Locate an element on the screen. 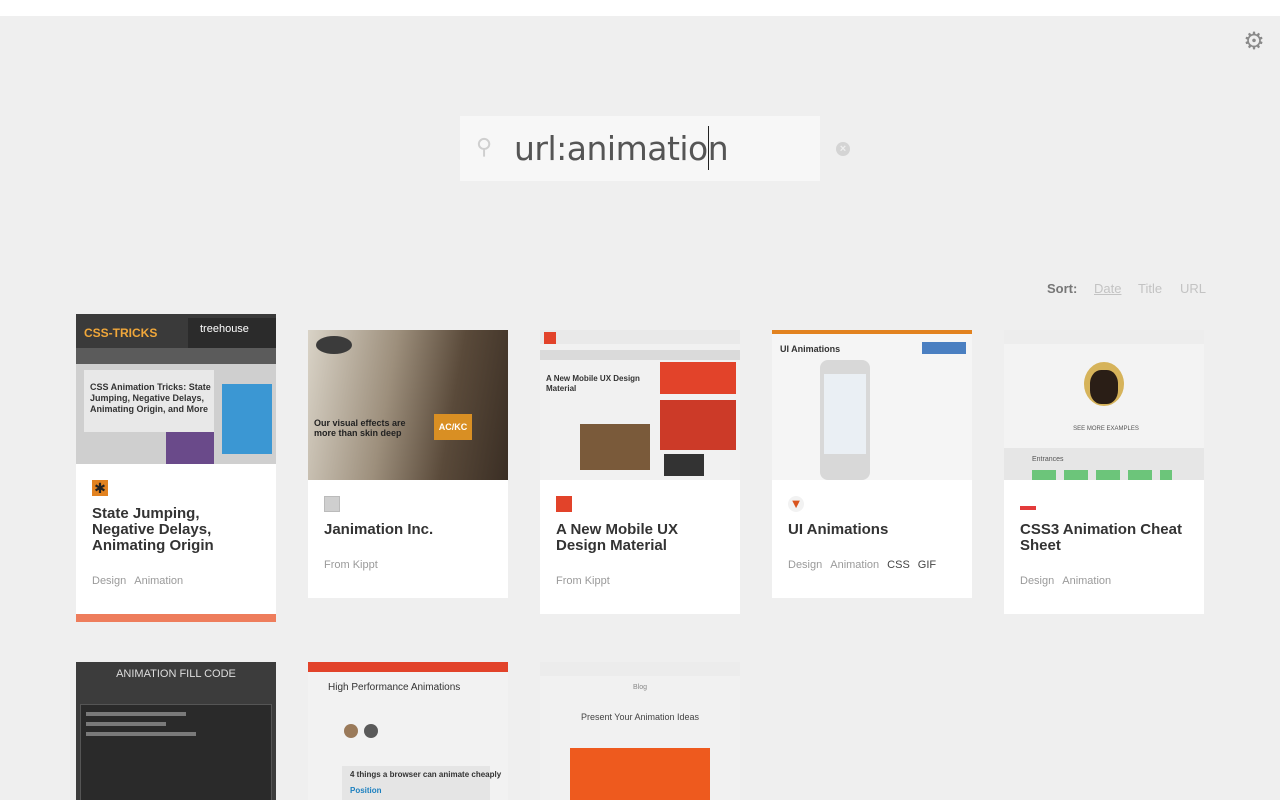  site-favicon-icon: ▼ is located at coordinates (796, 504).